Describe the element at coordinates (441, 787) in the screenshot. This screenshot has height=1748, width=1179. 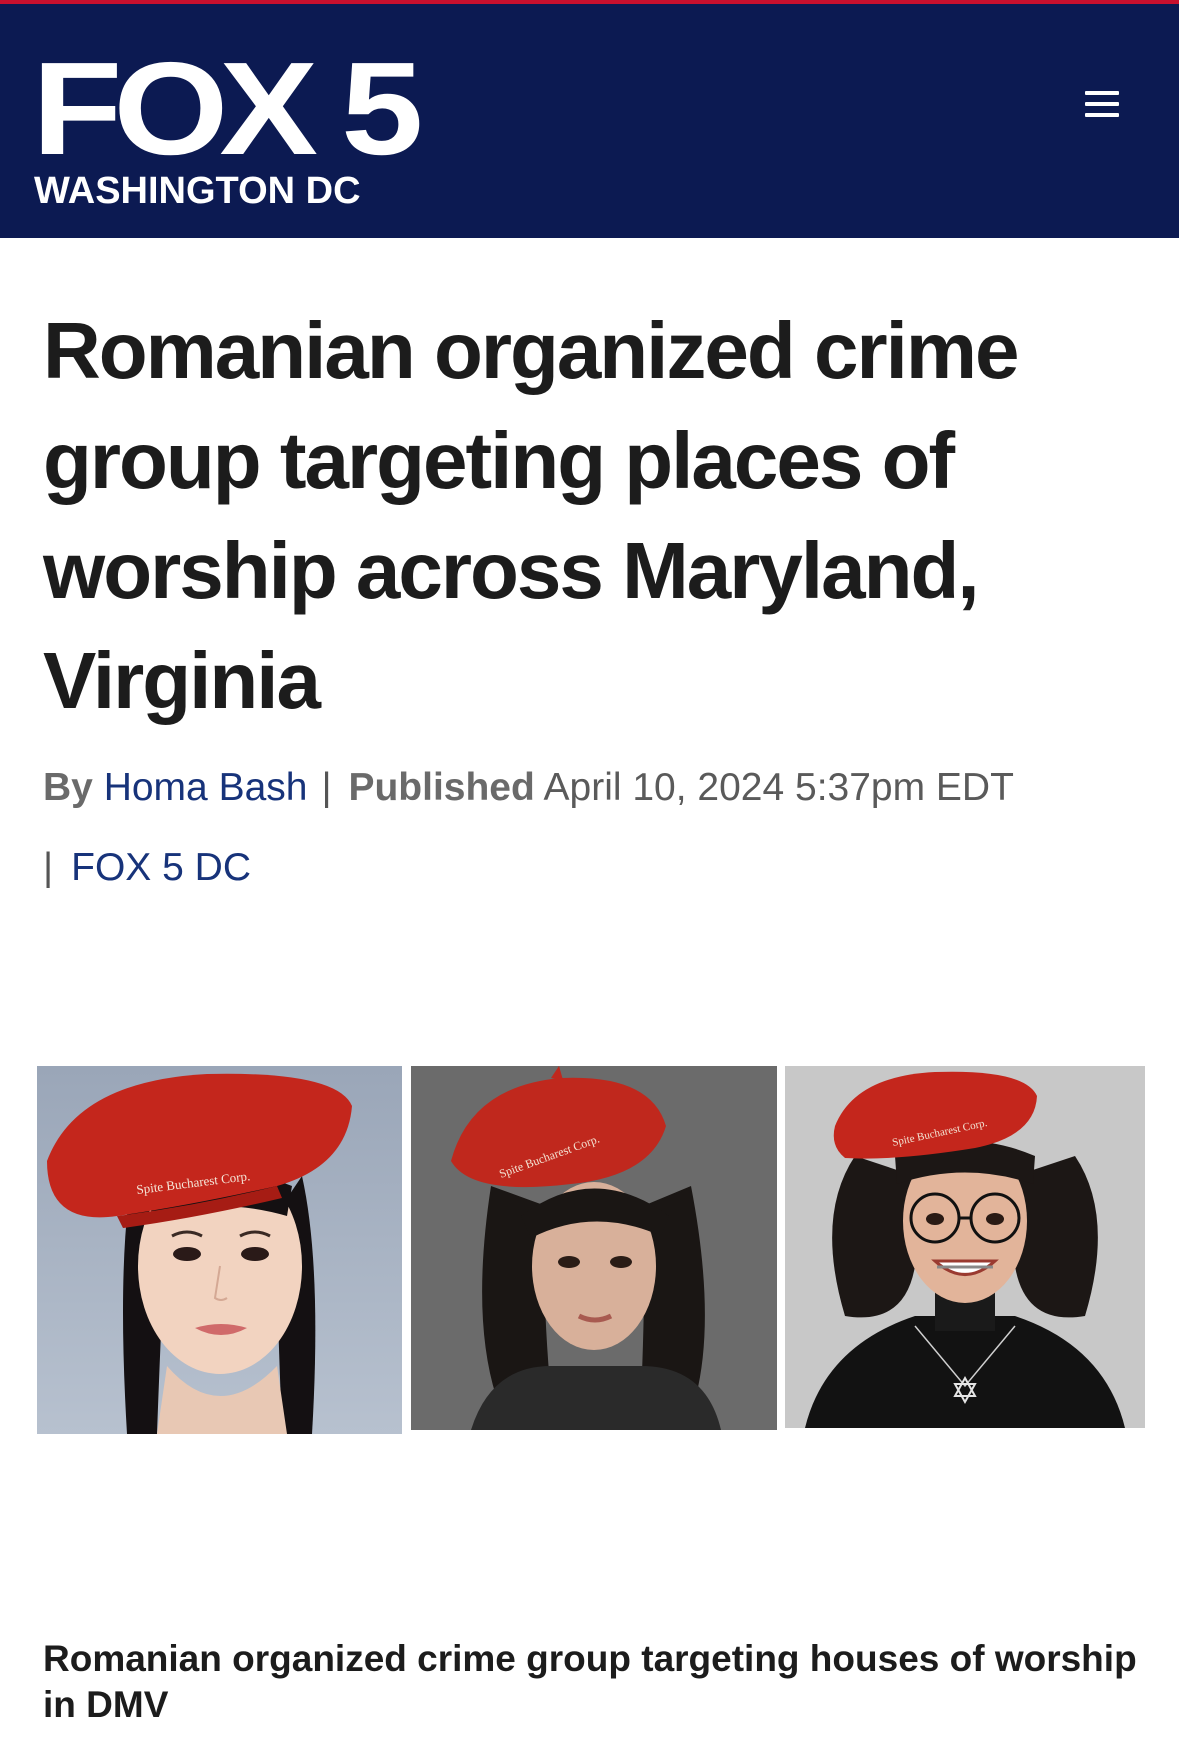
I see `published-label: Published` at that location.